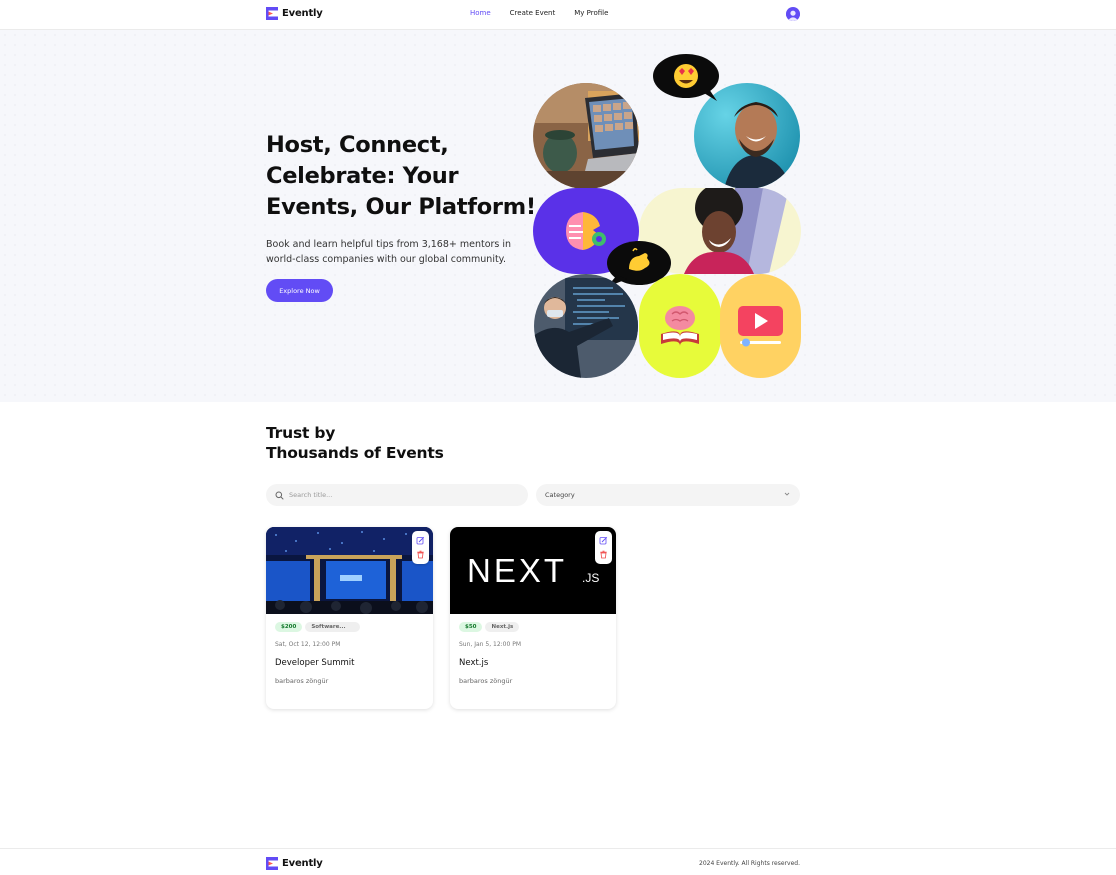 The height and width of the screenshot is (875, 1116). What do you see at coordinates (760, 326) in the screenshot?
I see `video-player-illustration` at bounding box center [760, 326].